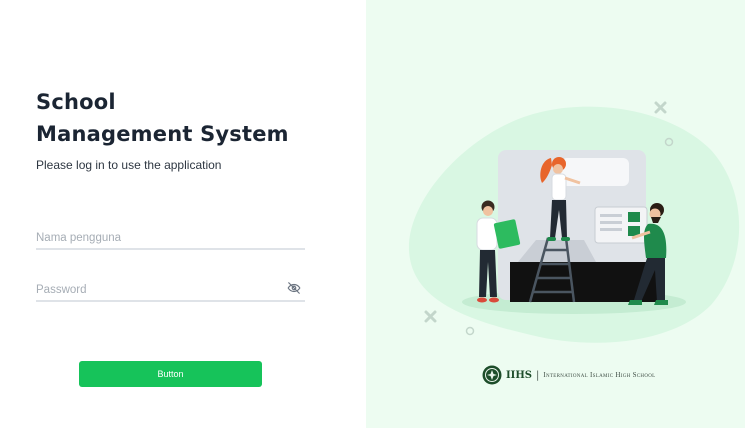 Image resolution: width=745 pixels, height=428 pixels. Describe the element at coordinates (634, 217) in the screenshot. I see `chart-block` at that location.